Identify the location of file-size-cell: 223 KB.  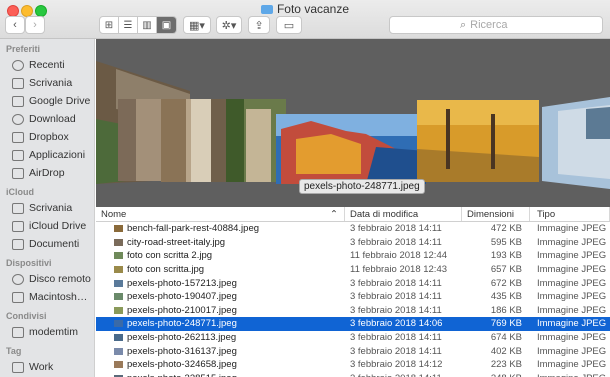
(506, 365).